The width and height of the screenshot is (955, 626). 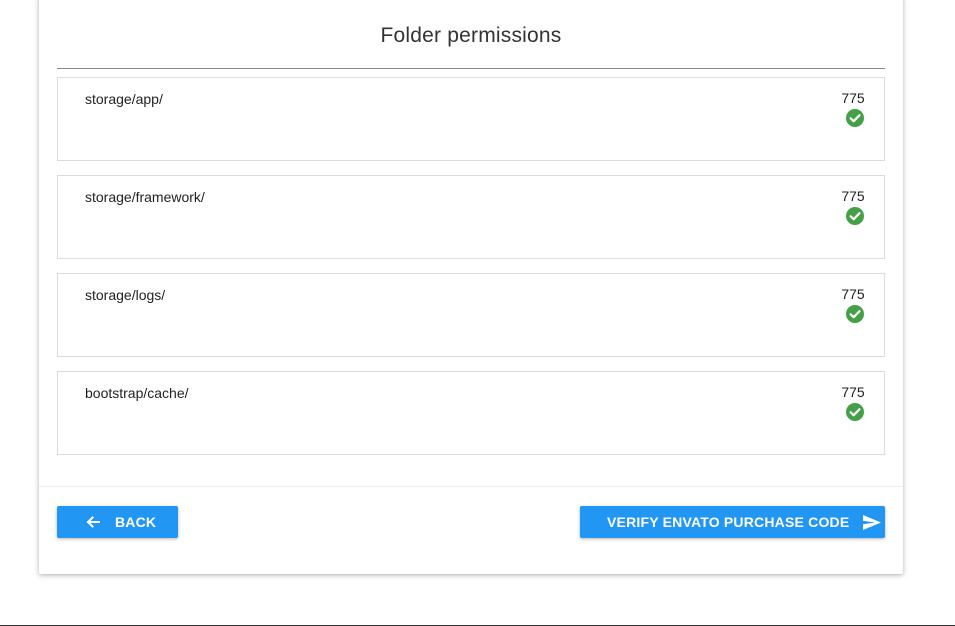 What do you see at coordinates (872, 522) in the screenshot?
I see `send-icon` at bounding box center [872, 522].